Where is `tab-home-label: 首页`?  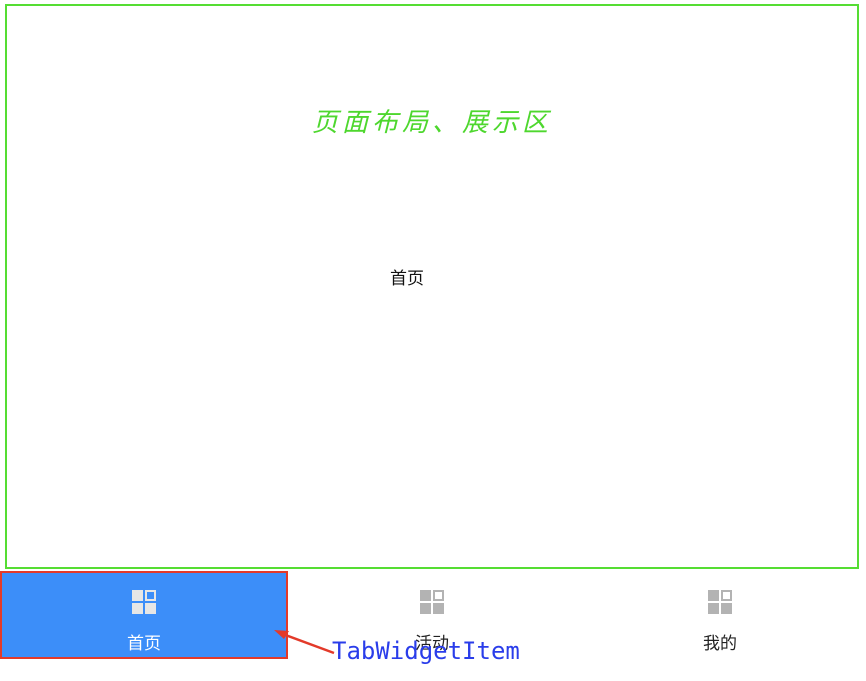
tab-home-label: 首页 is located at coordinates (144, 644).